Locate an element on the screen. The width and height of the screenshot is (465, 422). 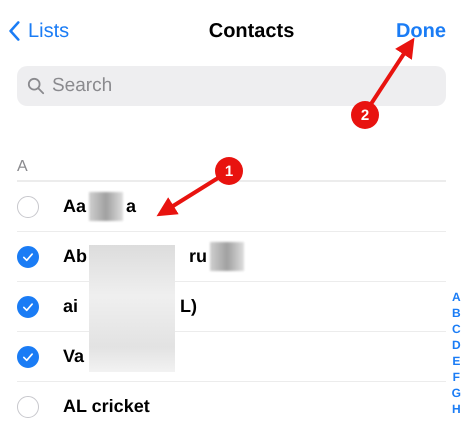
contact-name: Aa is located at coordinates (74, 206).